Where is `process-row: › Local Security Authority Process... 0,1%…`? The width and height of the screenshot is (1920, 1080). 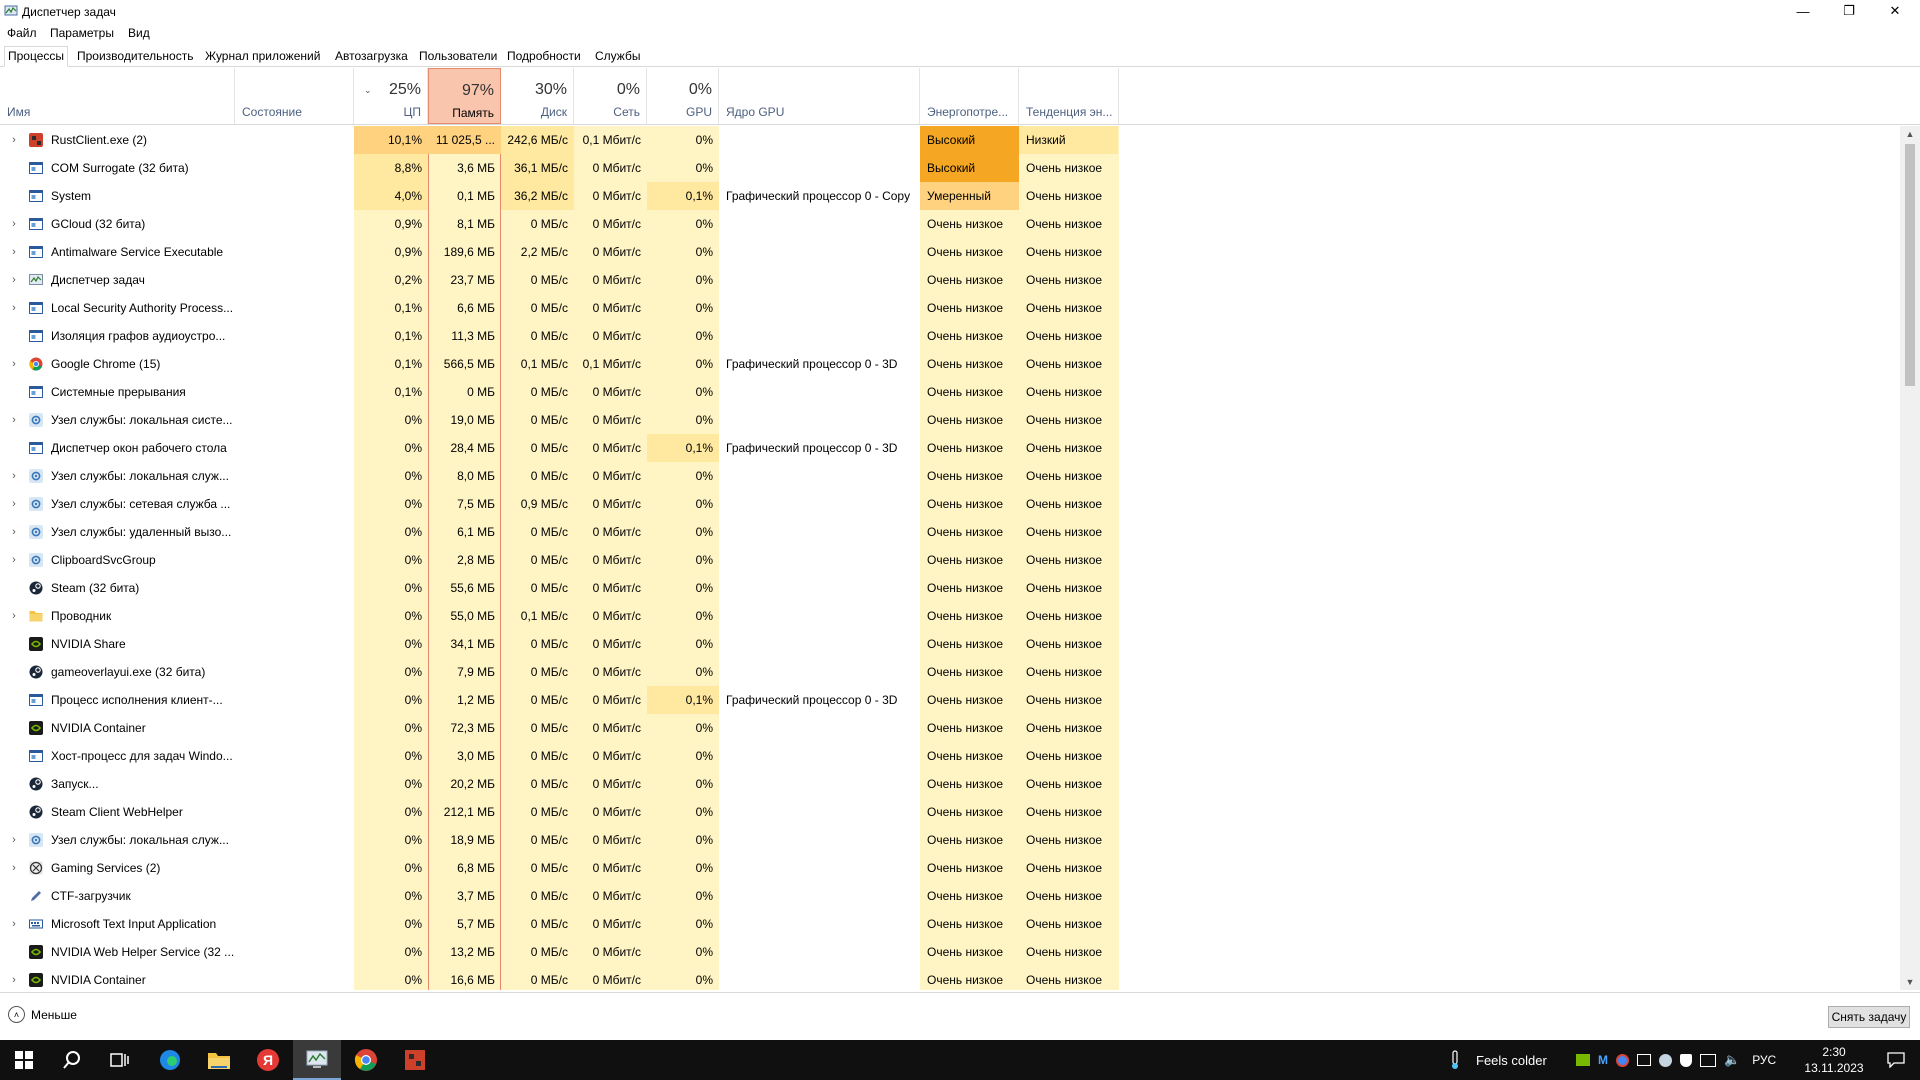 process-row: › Local Security Authority Process... 0,1%… is located at coordinates (950, 308).